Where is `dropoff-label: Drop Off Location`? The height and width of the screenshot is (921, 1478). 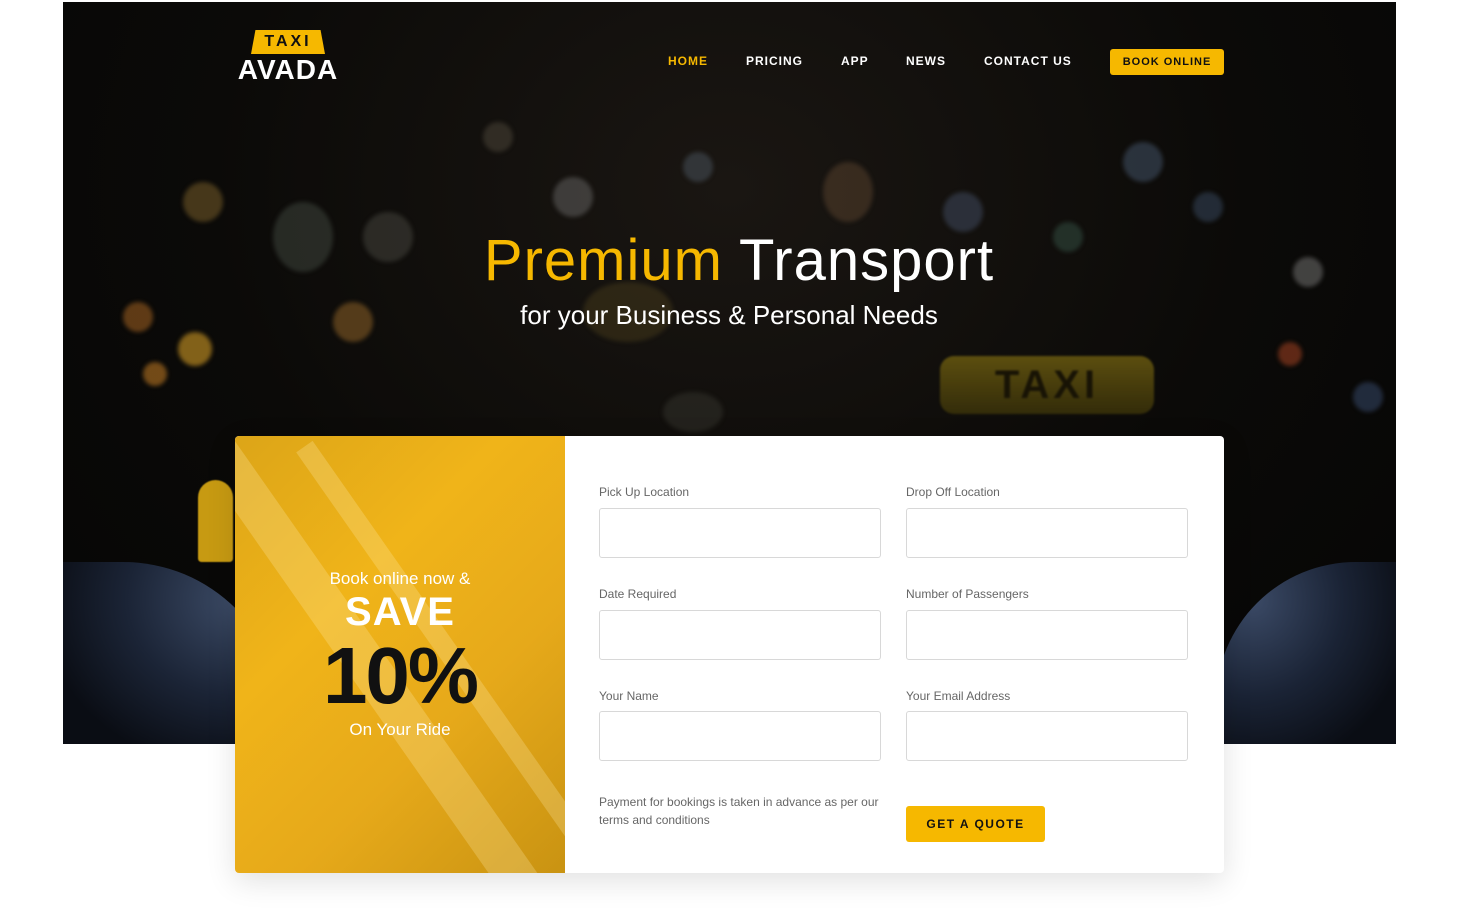
dropoff-label: Drop Off Location is located at coordinates (953, 492).